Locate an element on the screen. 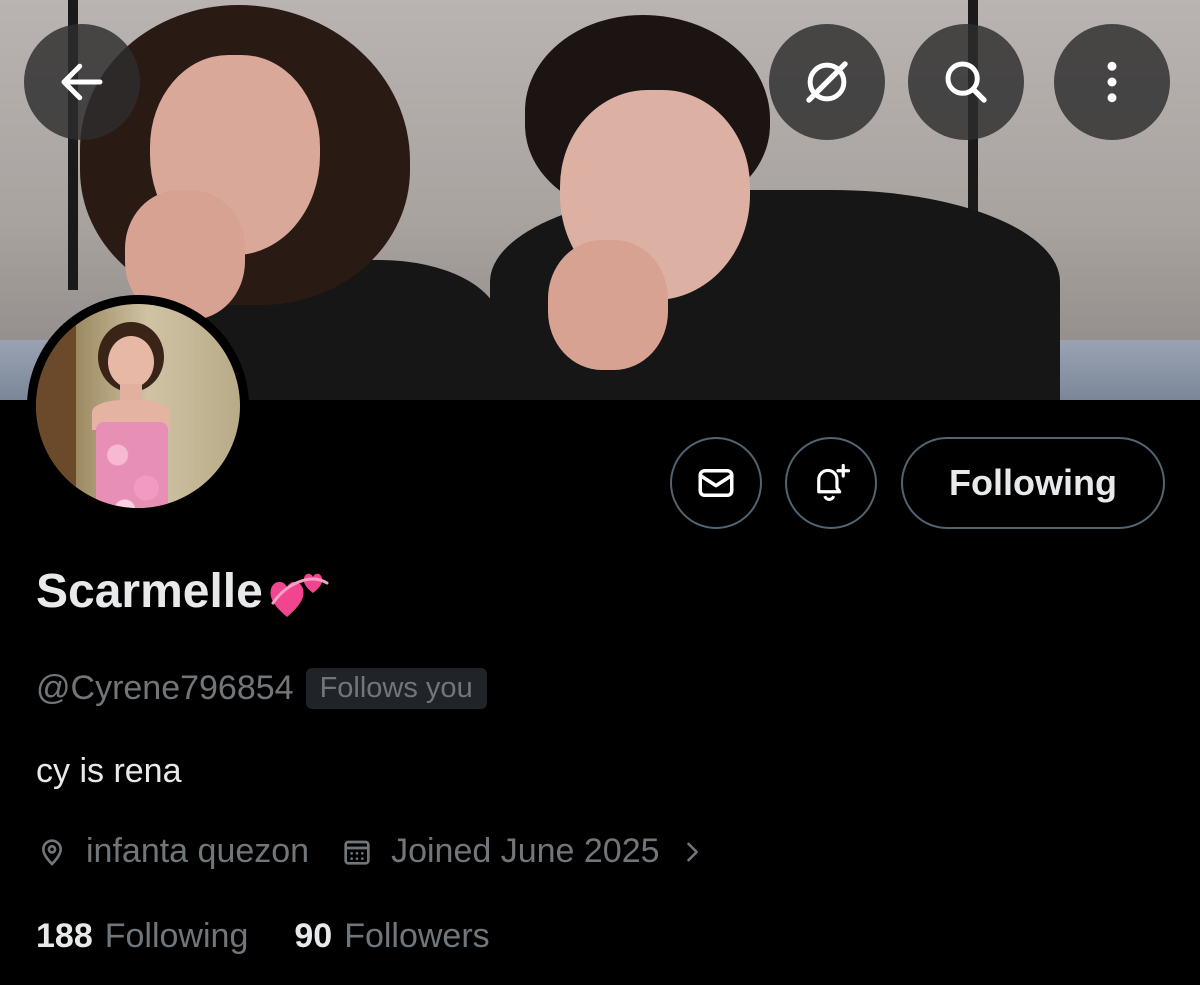 Image resolution: width=1200 pixels, height=985 pixels. location: infanta quezon is located at coordinates (172, 851).